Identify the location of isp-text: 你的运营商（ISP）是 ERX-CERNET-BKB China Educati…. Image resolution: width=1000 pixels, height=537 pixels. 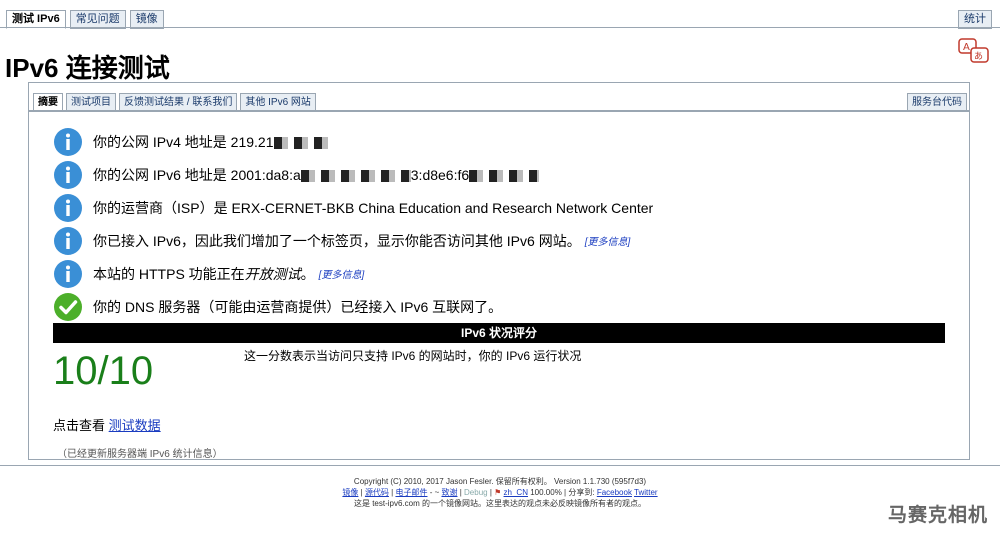
(373, 207).